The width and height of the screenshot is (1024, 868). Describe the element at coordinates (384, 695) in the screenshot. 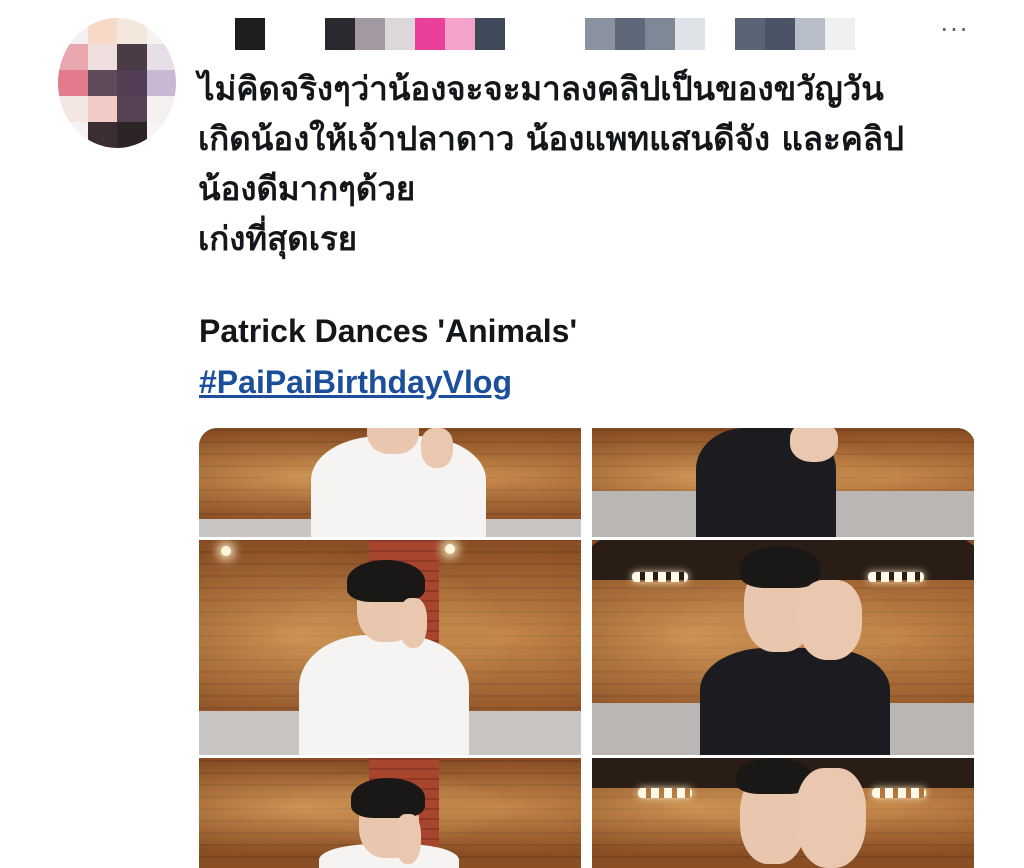

I see `white-shirt` at that location.